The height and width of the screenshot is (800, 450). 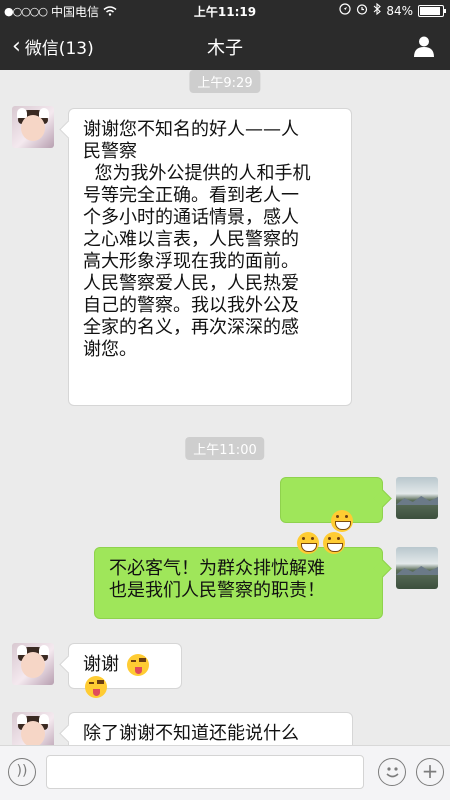 What do you see at coordinates (217, 579) in the screenshot?
I see `message-text: 不必客气！为群众排忧解难 也是我们人民警察的职责！` at bounding box center [217, 579].